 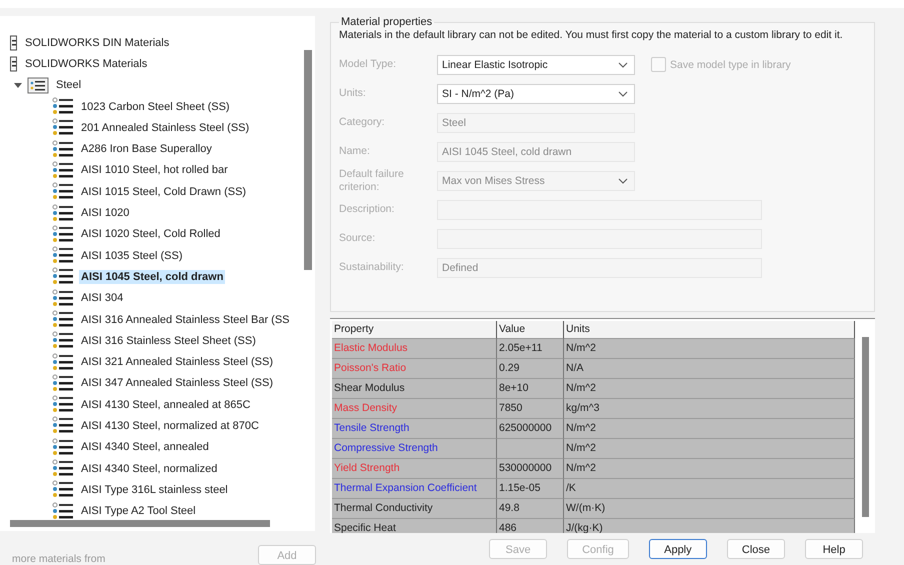 What do you see at coordinates (97, 43) in the screenshot?
I see `tree-item: SOLIDWORKS DIN Materials` at bounding box center [97, 43].